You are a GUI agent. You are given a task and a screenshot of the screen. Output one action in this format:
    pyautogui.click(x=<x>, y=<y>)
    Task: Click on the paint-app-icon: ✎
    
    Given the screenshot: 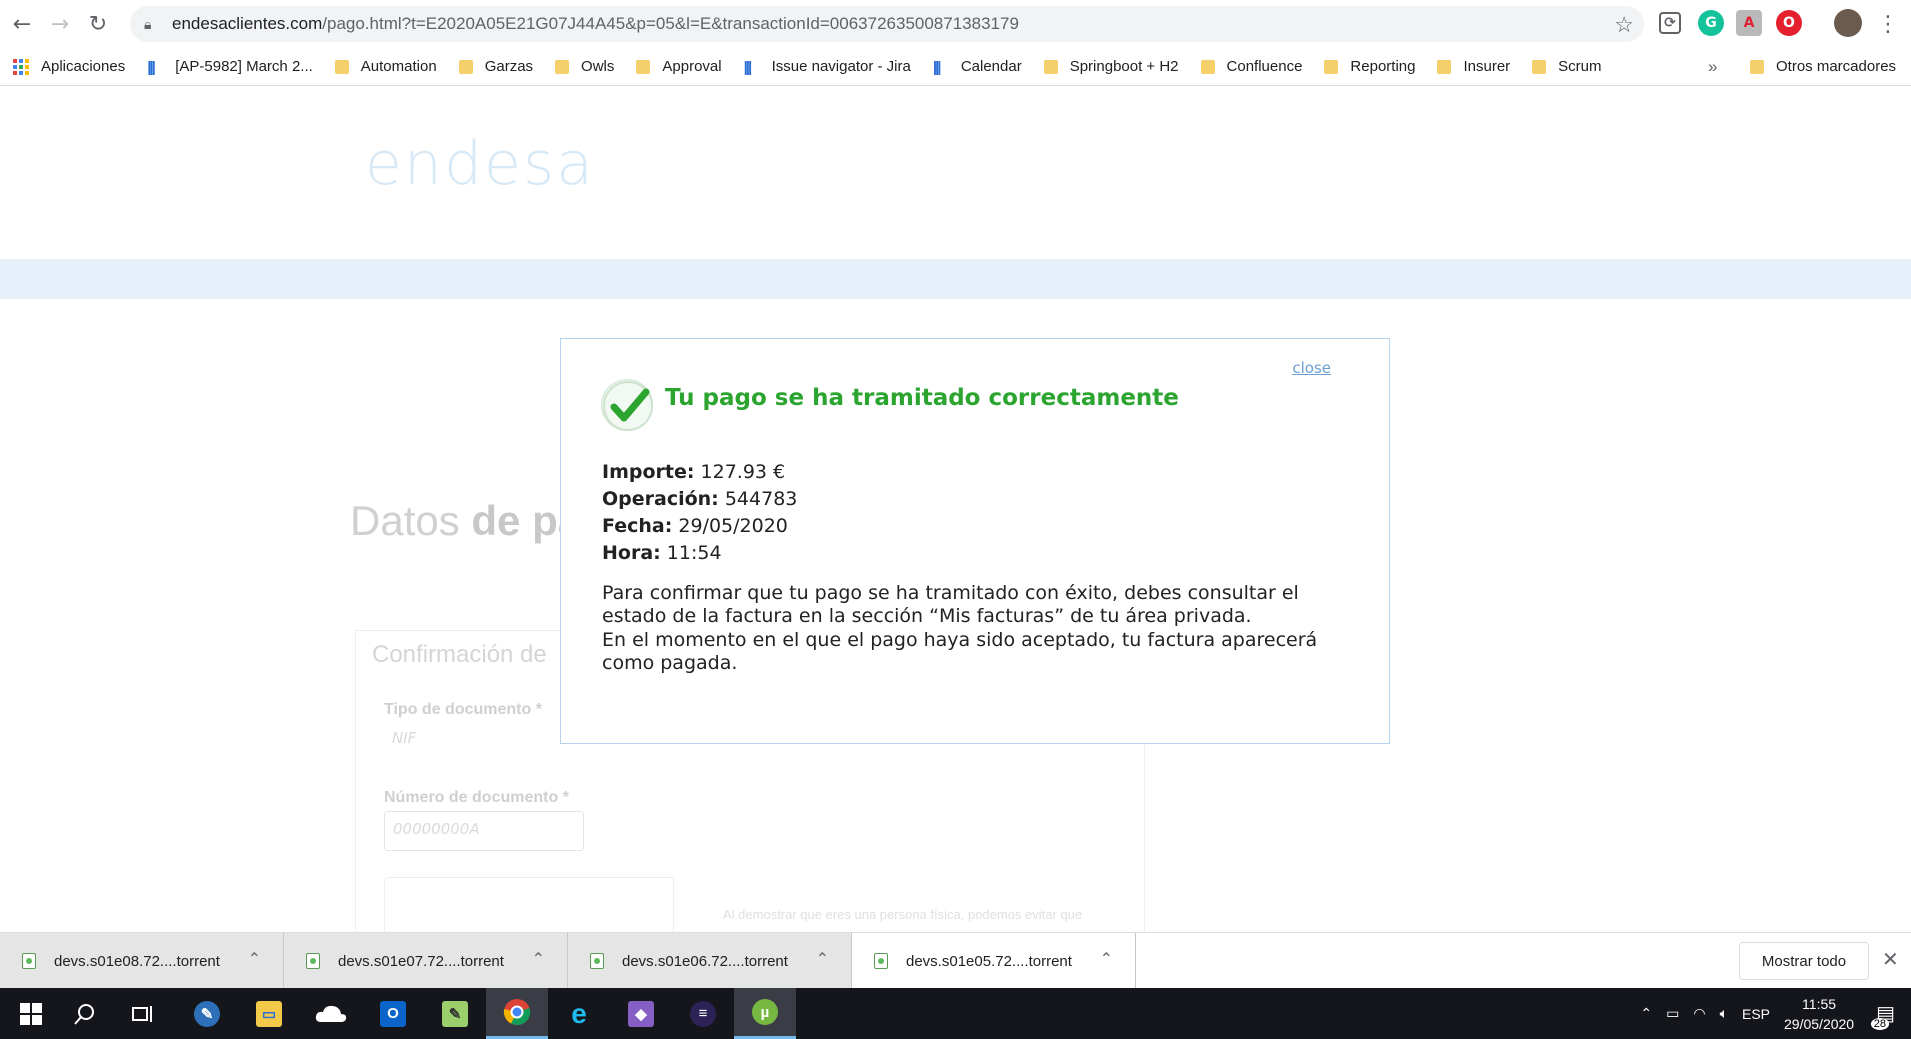 What is the action you would take?
    pyautogui.click(x=207, y=1013)
    